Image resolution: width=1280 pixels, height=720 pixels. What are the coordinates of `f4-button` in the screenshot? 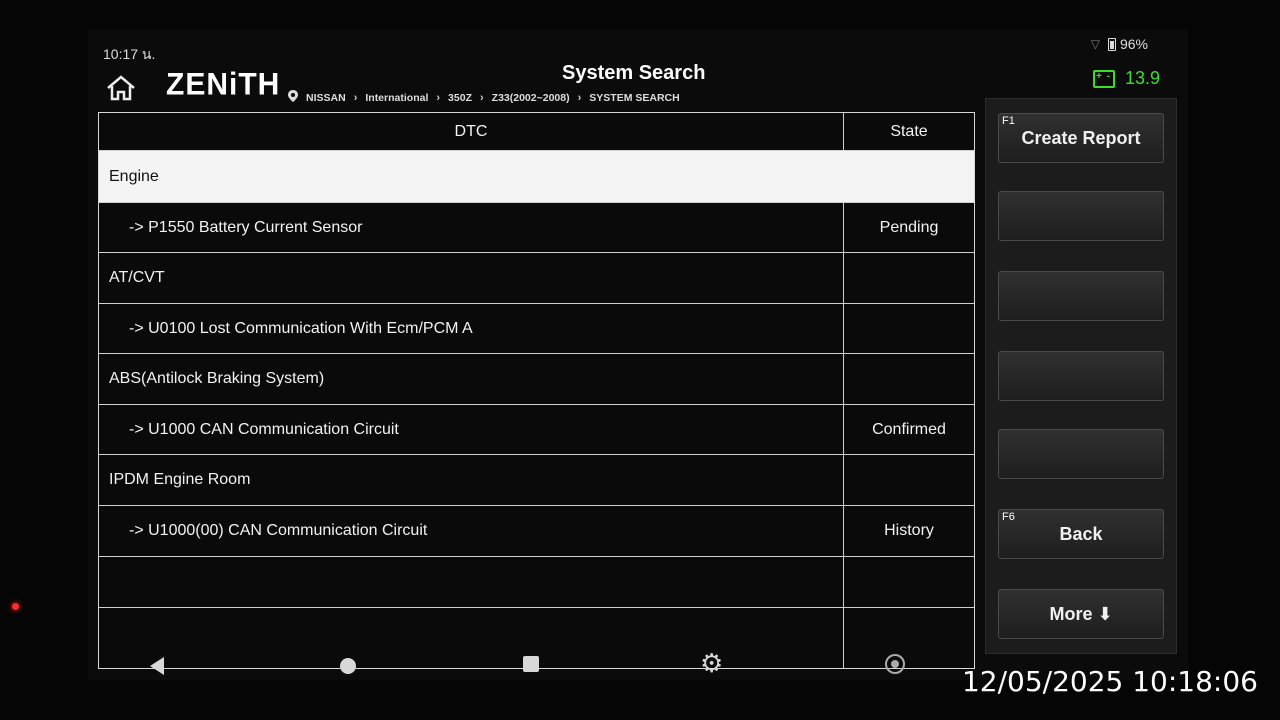 It's located at (1081, 376).